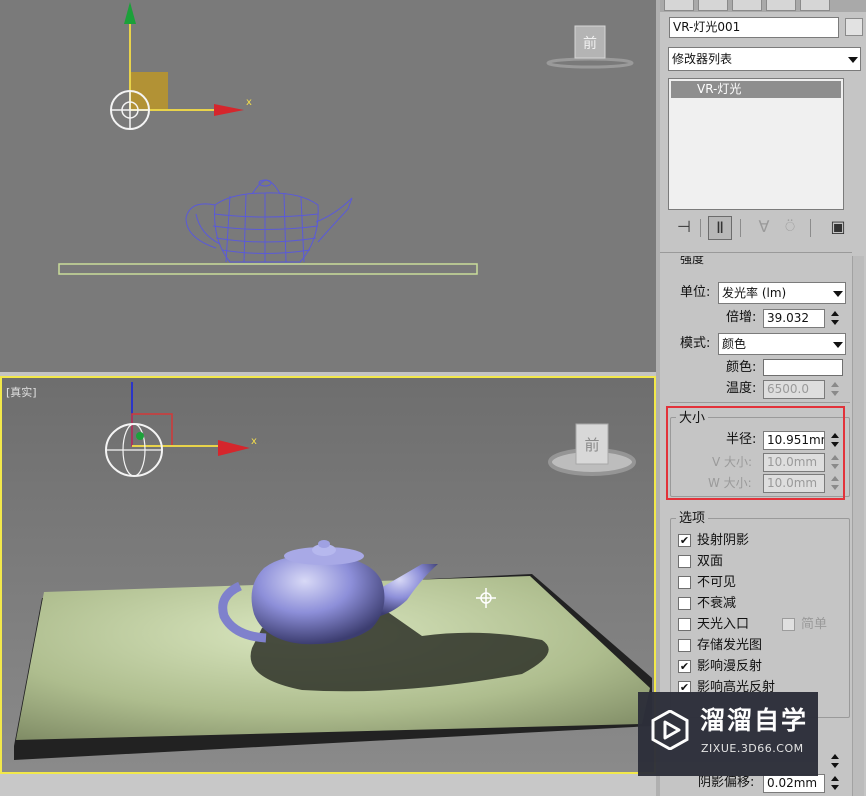 This screenshot has width=866, height=796. Describe the element at coordinates (717, 582) in the screenshot. I see `invisible-label: 不可见` at that location.